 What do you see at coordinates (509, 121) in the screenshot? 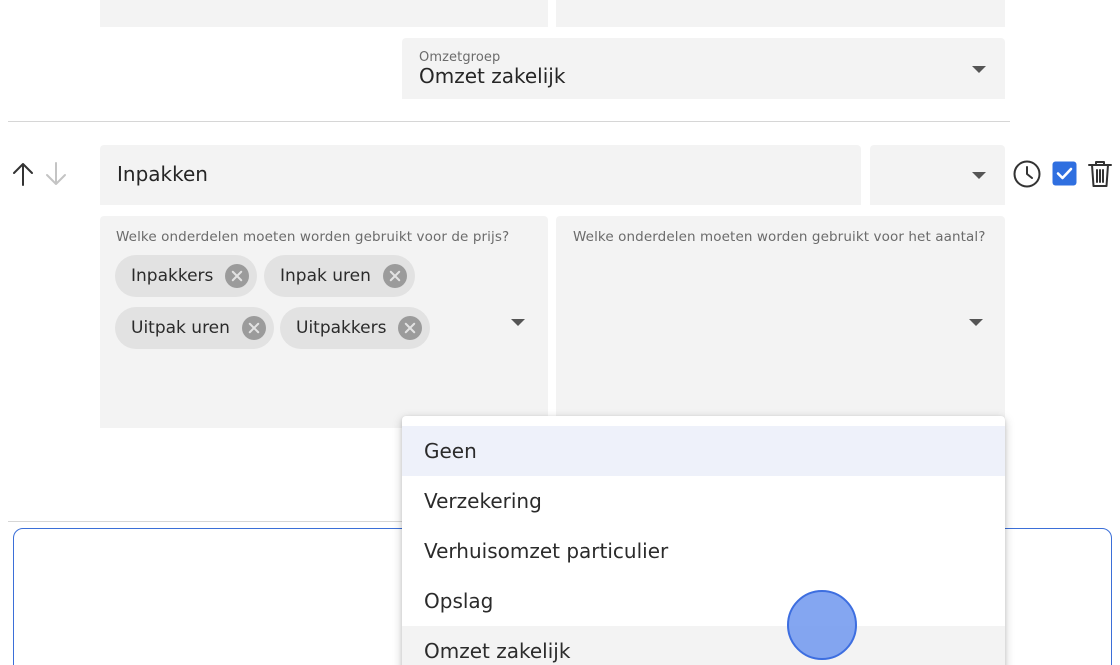
I see `section-divider` at bounding box center [509, 121].